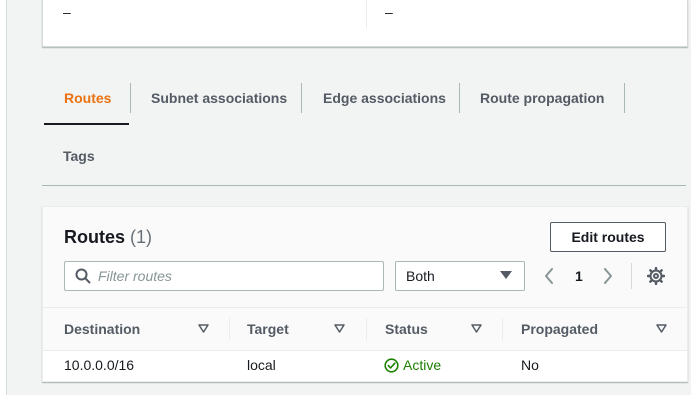  Describe the element at coordinates (365, 23) in the screenshot. I see `details-card: – –` at that location.